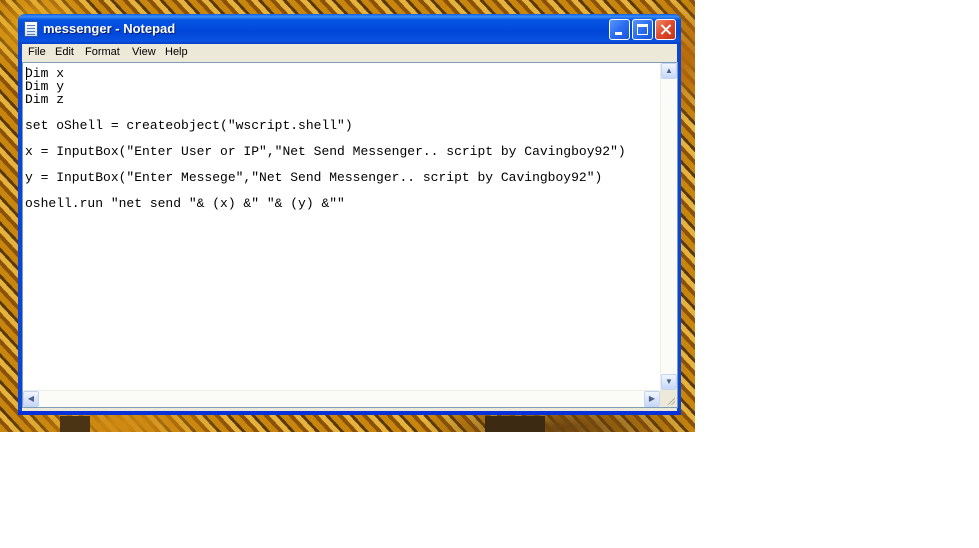  What do you see at coordinates (652, 399) in the screenshot?
I see `scroll-right-icon: ▶` at bounding box center [652, 399].